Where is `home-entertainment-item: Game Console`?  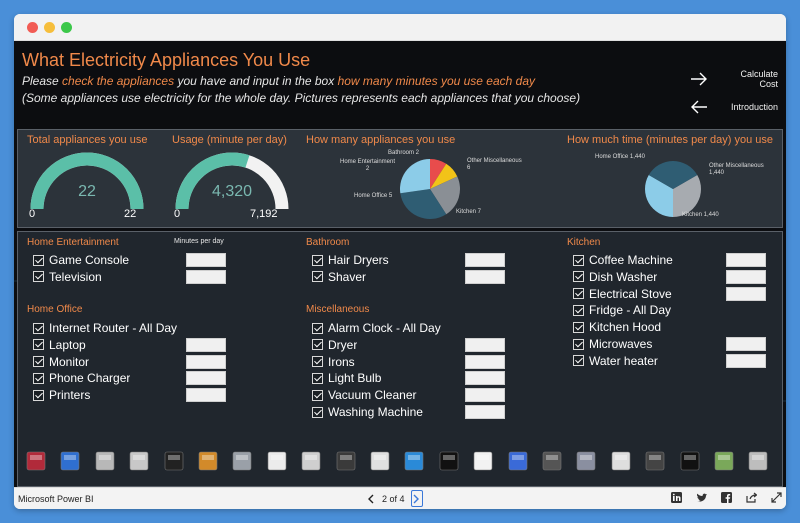 home-entertainment-item: Game Console is located at coordinates (81, 260).